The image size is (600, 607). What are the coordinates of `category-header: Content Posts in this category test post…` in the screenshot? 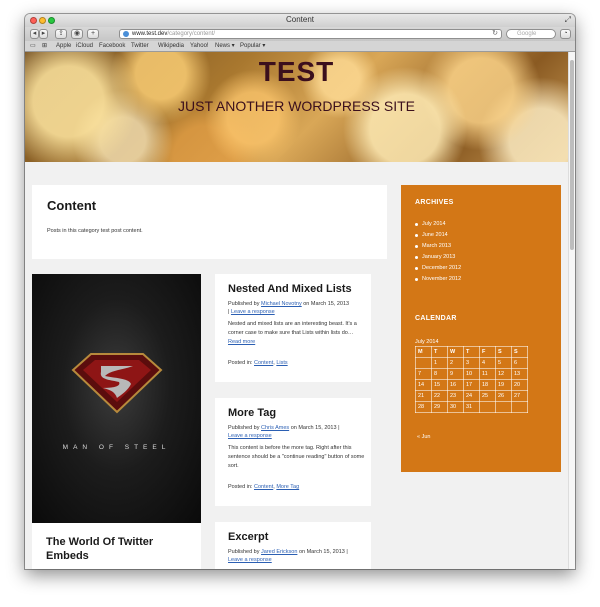 It's located at (209, 222).